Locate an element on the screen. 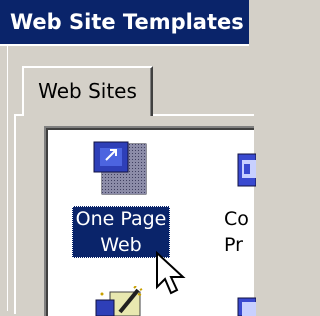 The height and width of the screenshot is (316, 320). corporate-presence-icon is located at coordinates (246, 170).